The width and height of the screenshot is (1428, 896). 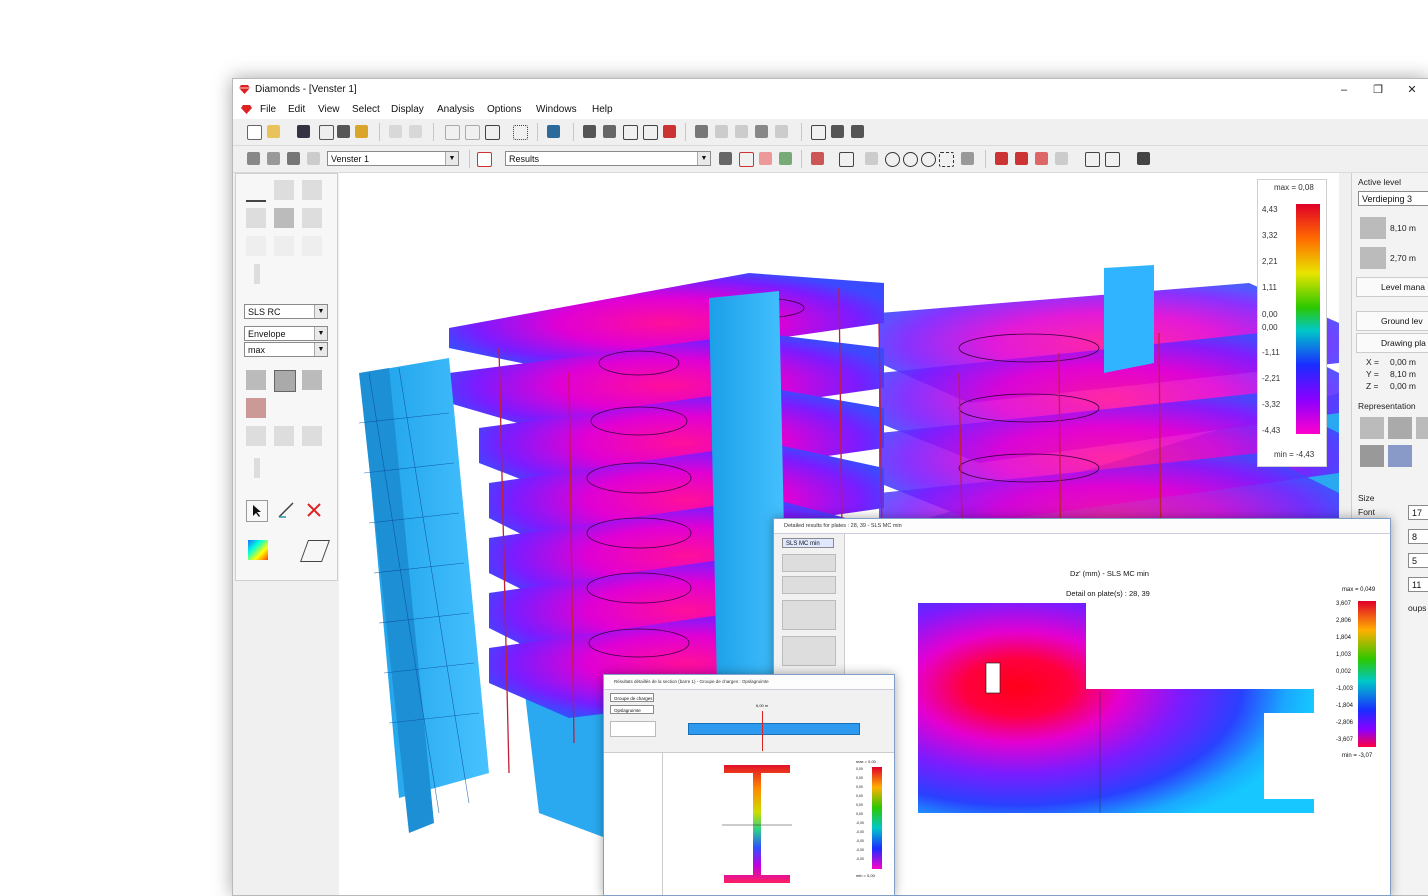 I want to click on menu-select: Select, so click(x=366, y=110).